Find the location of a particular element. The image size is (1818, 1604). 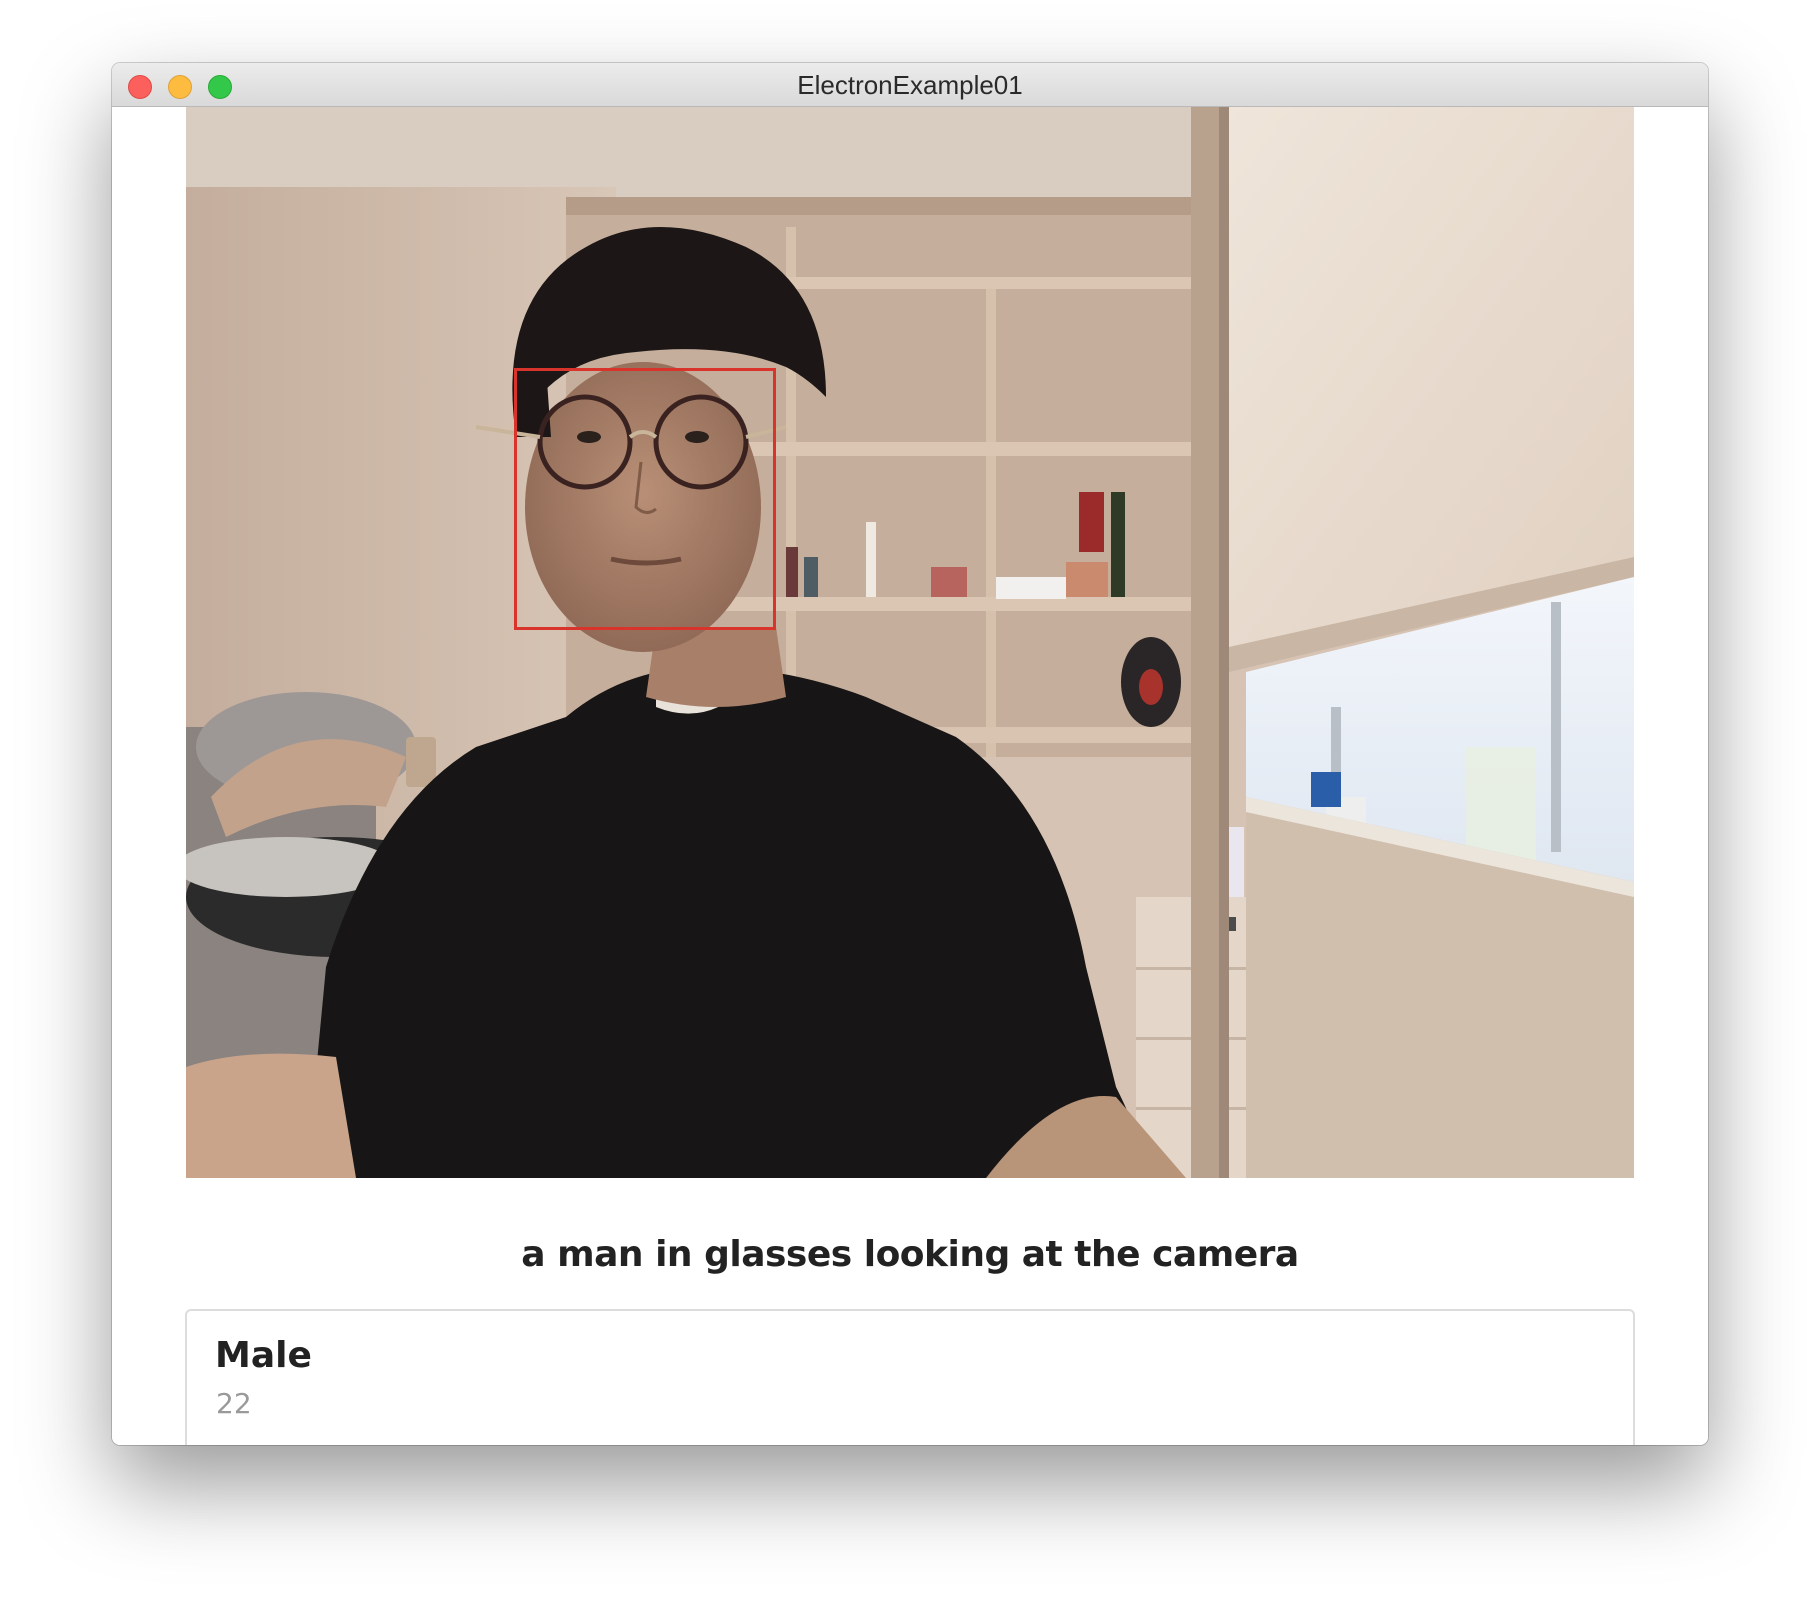

age-value: 22 is located at coordinates (234, 1403).